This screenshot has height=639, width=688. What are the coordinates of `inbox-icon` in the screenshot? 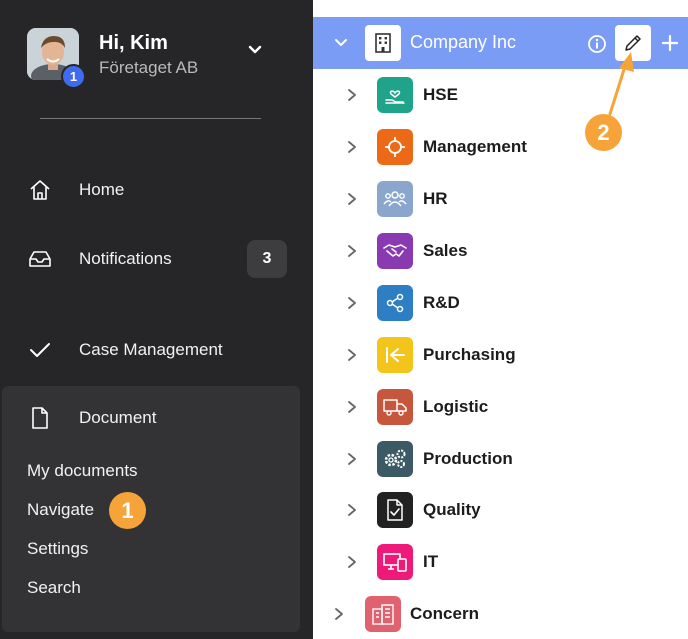 It's located at (40, 259).